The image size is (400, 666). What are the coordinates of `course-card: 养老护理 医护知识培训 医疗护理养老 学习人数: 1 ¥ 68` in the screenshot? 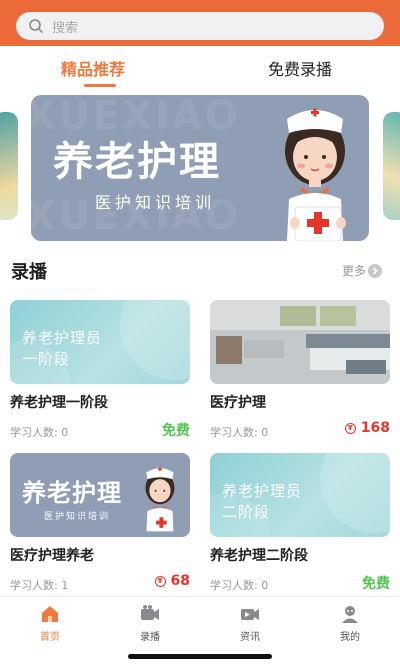 It's located at (100, 523).